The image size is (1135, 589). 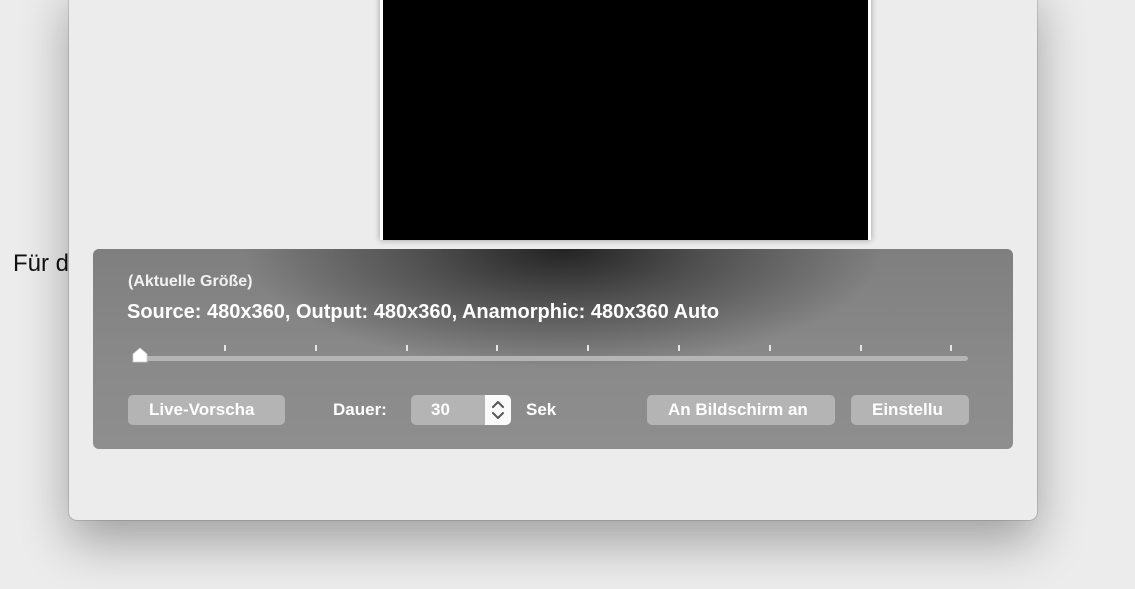 I want to click on fit-to-screen-button: An Bildschirm an, so click(x=741, y=410).